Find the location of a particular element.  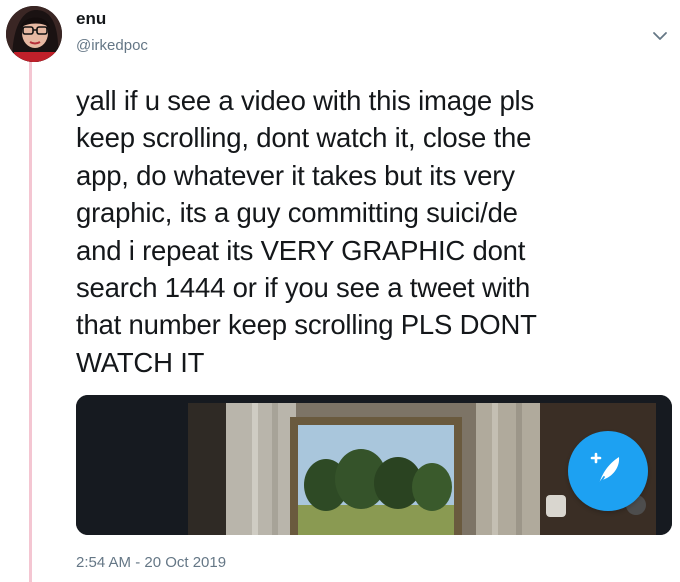

author-name: enu is located at coordinates (91, 19).